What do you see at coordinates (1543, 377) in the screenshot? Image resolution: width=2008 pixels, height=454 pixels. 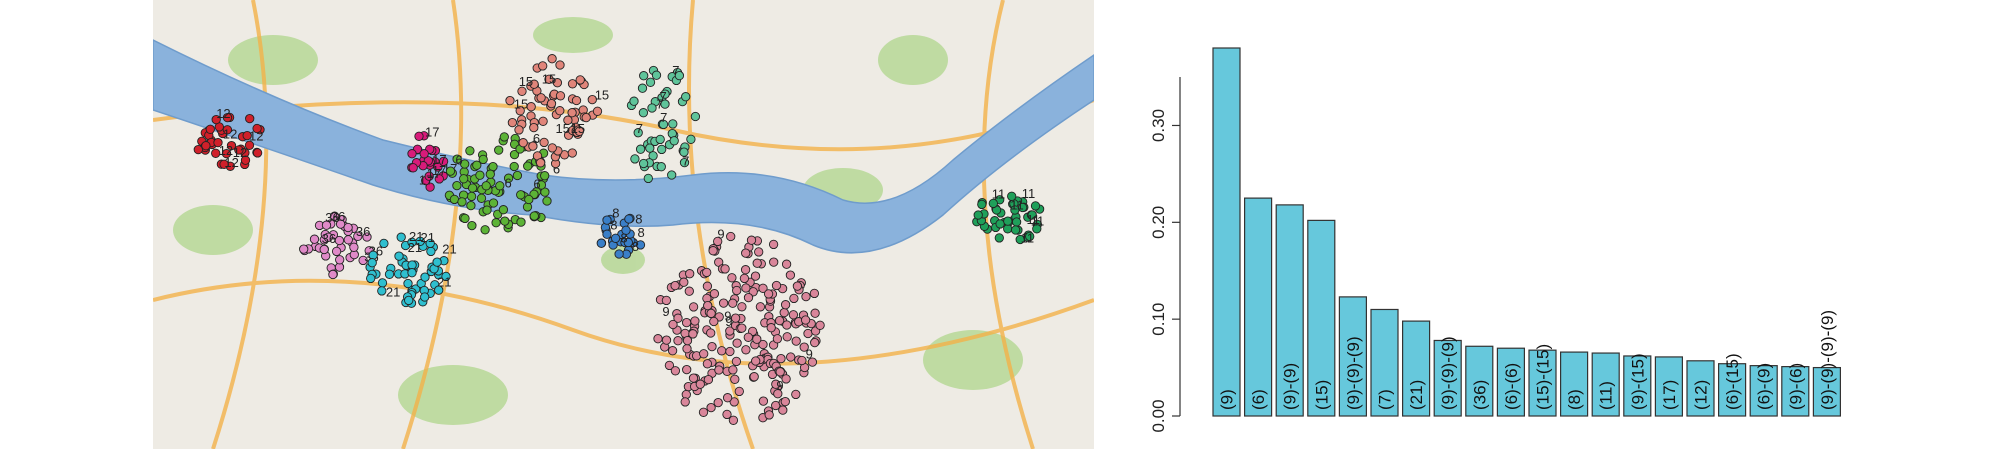 I see `bar-label: (15)-(15)` at bounding box center [1543, 377].